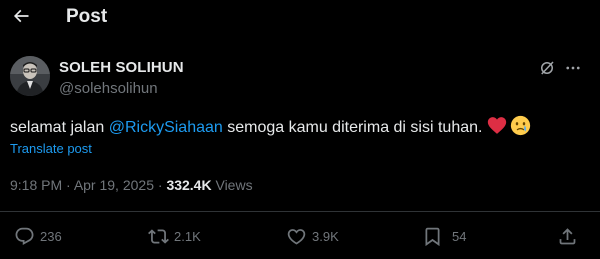  I want to click on more-horizontal-icon, so click(573, 68).